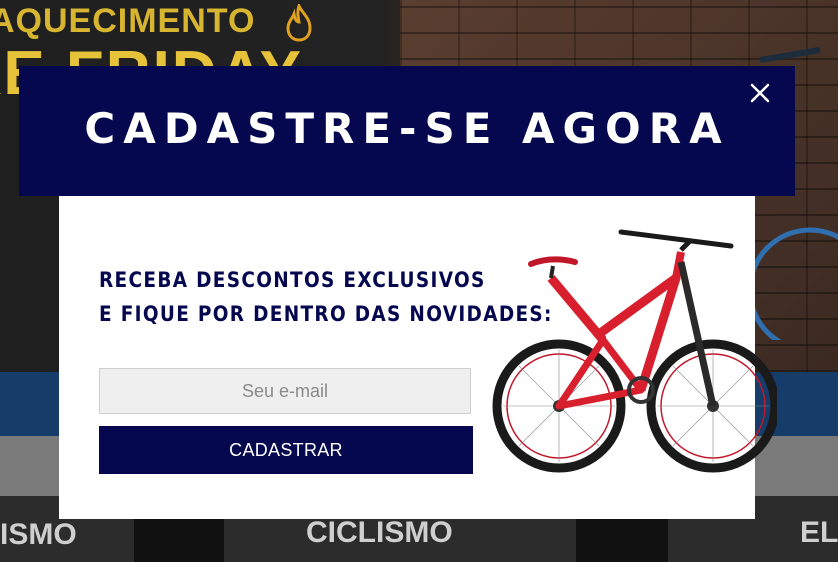 The image size is (838, 562). Describe the element at coordinates (299, 23) in the screenshot. I see `flame-icon` at that location.